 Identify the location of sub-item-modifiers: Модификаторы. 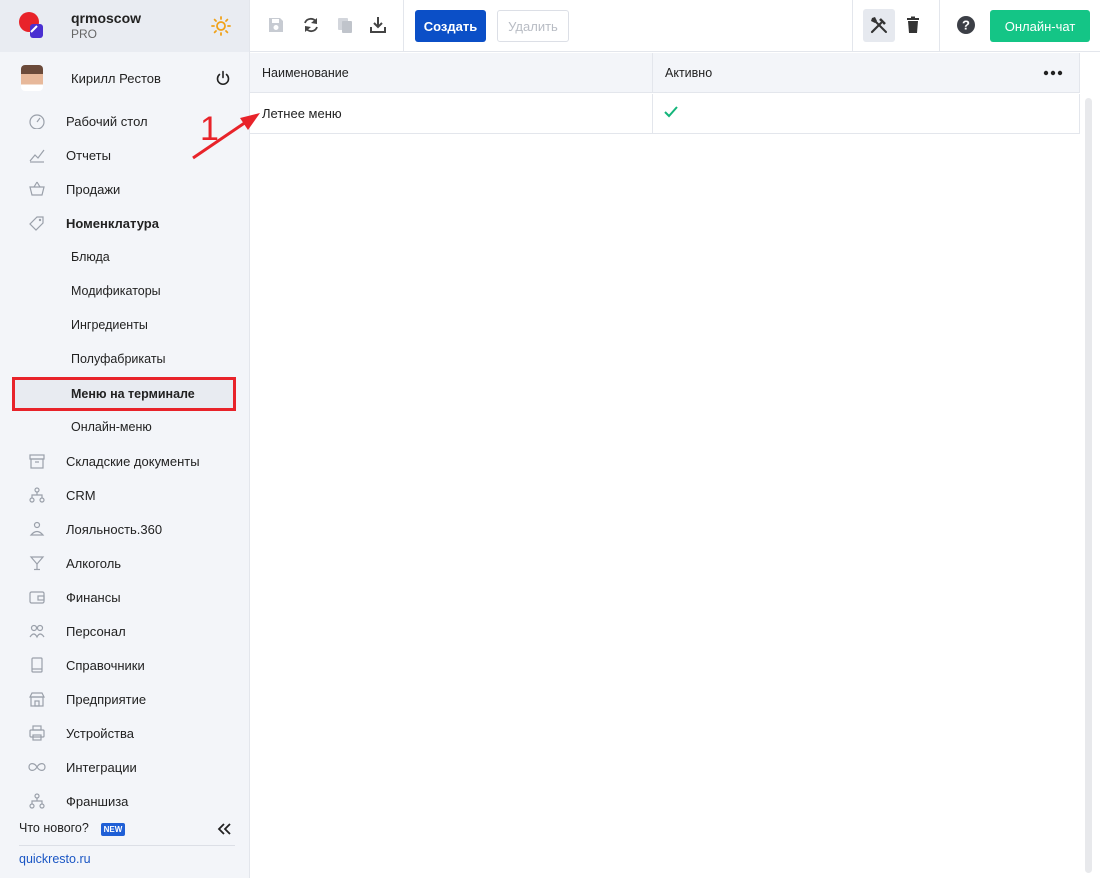
(124, 291).